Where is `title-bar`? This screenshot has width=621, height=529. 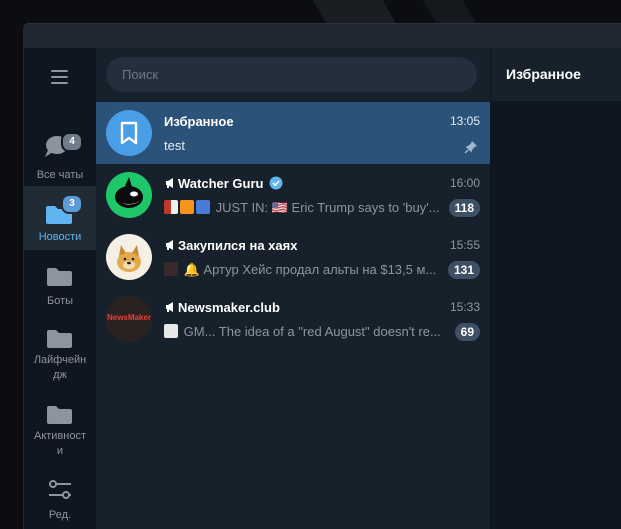 title-bar is located at coordinates (322, 36).